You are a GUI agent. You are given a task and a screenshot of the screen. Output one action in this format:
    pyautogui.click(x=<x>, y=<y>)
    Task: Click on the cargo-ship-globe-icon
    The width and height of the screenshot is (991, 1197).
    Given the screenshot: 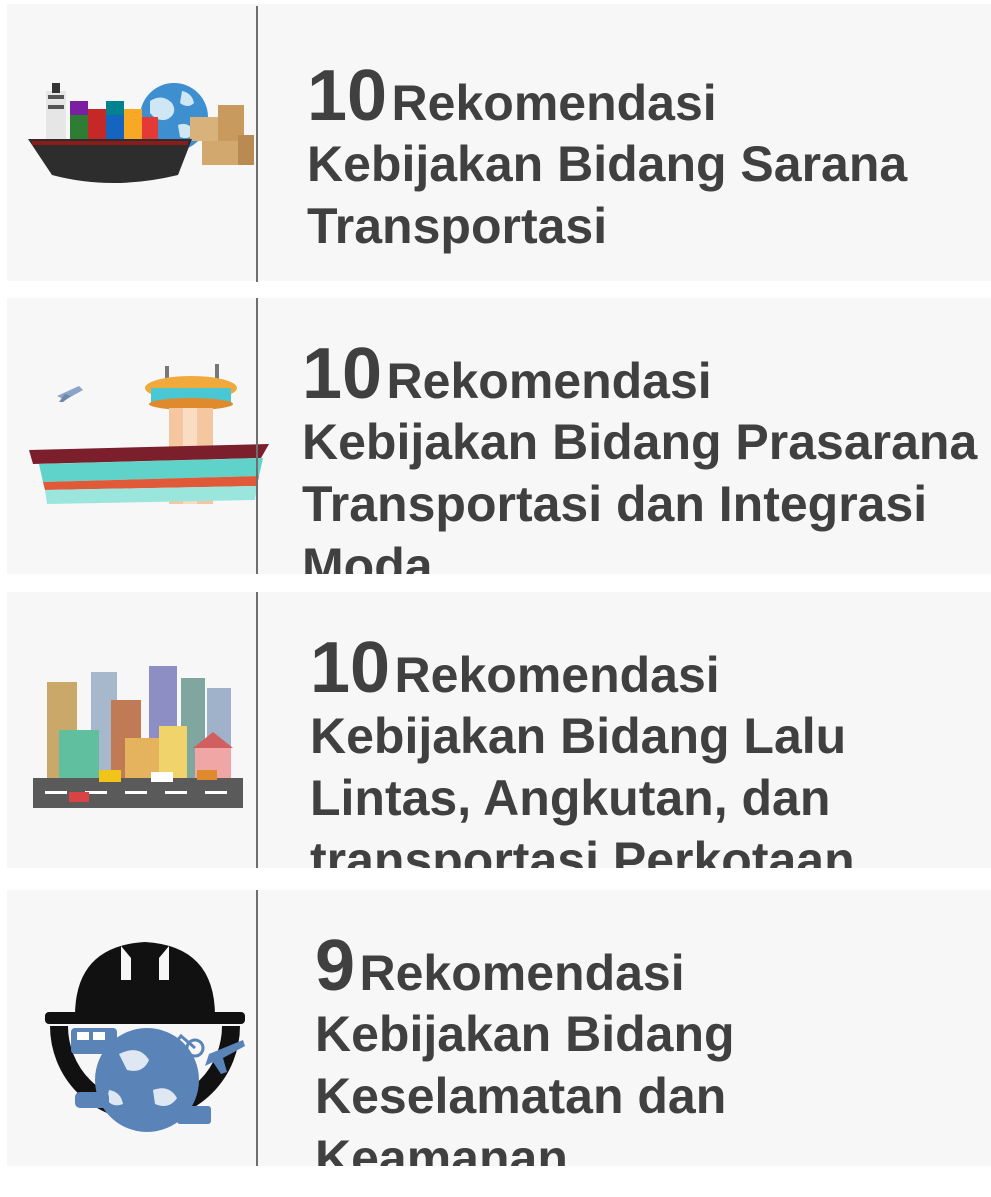 What is the action you would take?
    pyautogui.click(x=141, y=133)
    